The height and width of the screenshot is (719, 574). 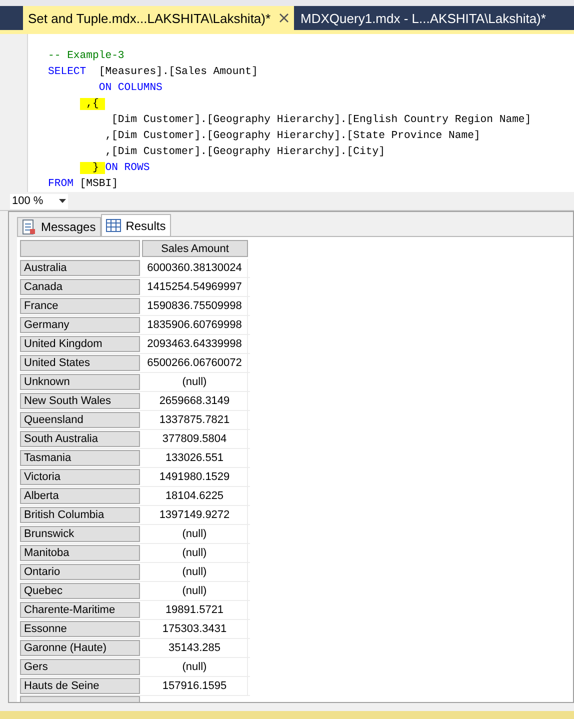 I want to click on code-text: SELECT, so click(x=67, y=72).